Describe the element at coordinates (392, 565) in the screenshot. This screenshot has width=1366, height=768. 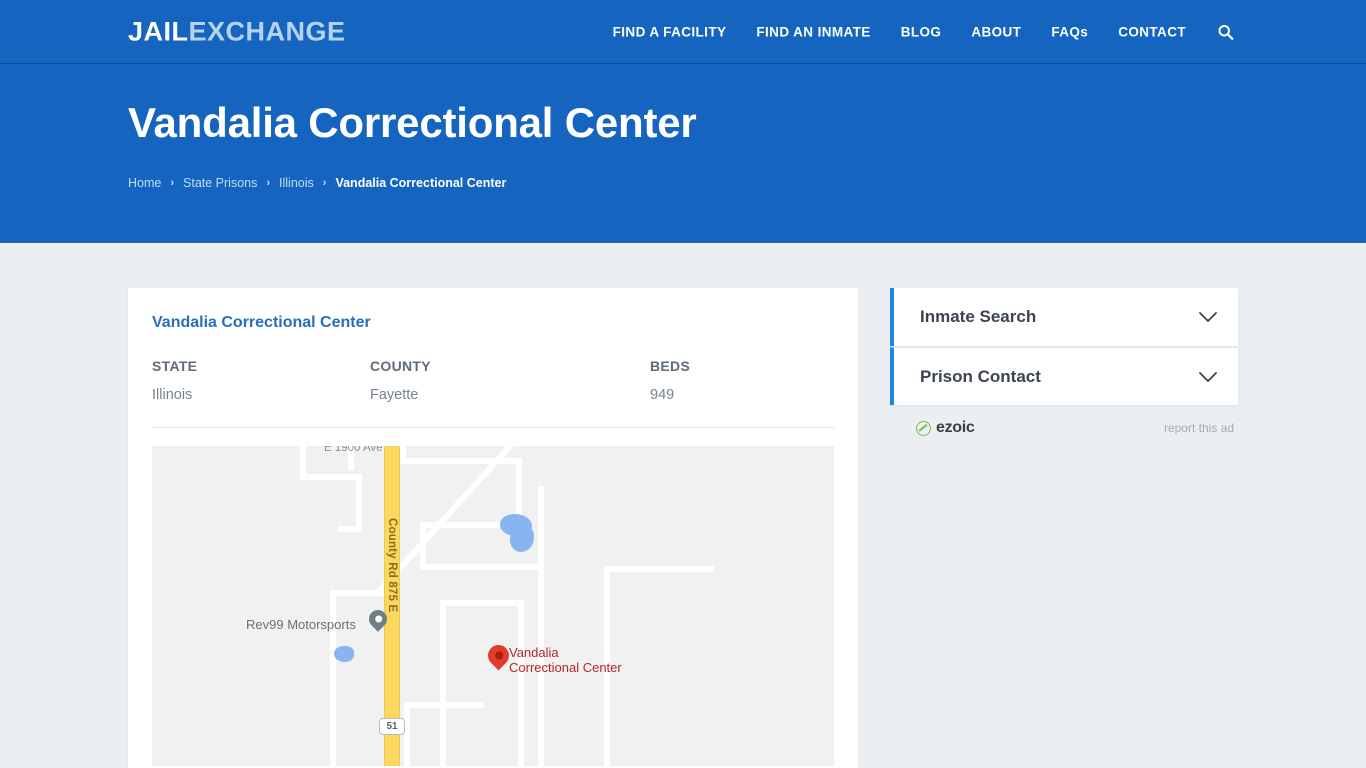
I see `map-highway-label: County Rd 875 E` at that location.